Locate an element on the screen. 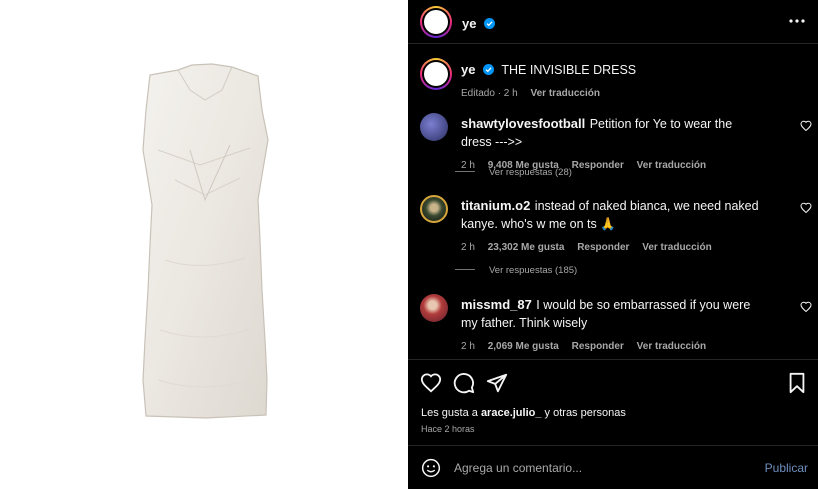  comment-likes: 2,069 Me gusta is located at coordinates (523, 346).